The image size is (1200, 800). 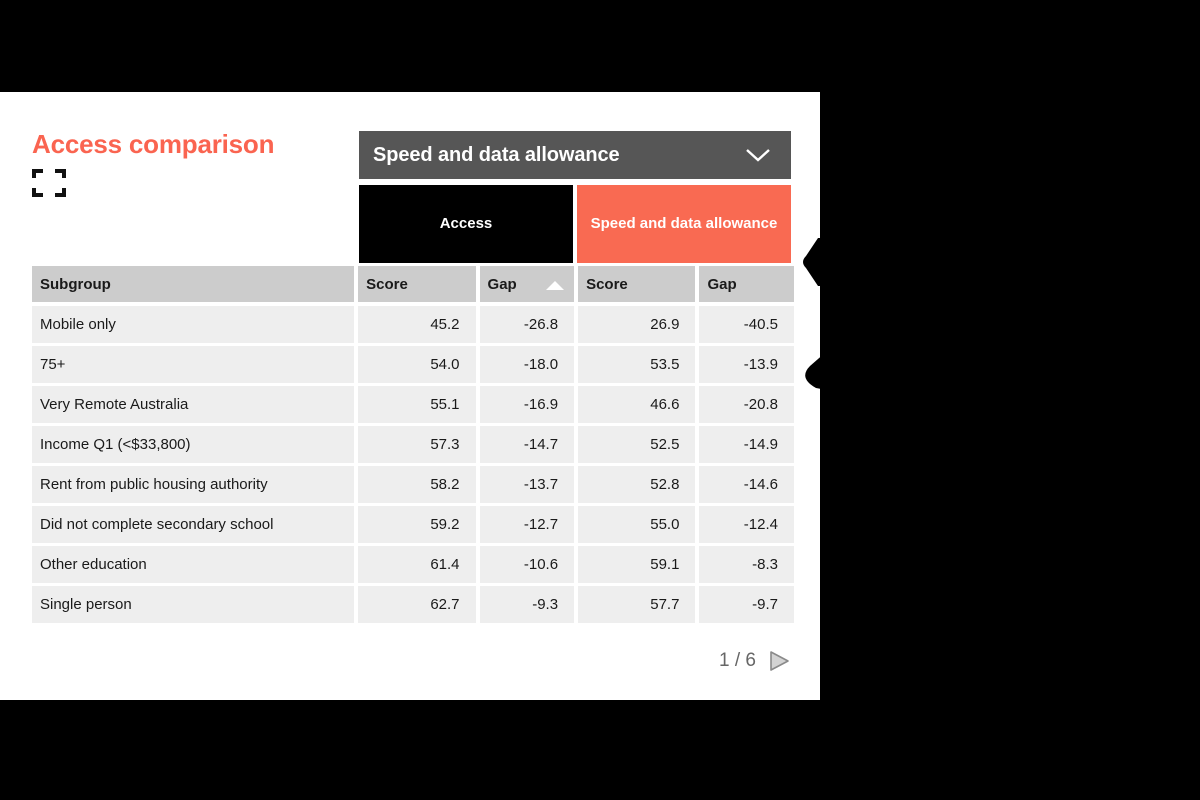 What do you see at coordinates (810, 262) in the screenshot?
I see `edge-pointer-shape-top` at bounding box center [810, 262].